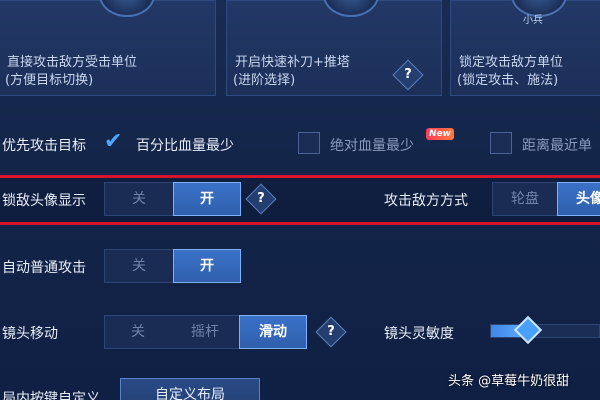  Describe the element at coordinates (525, 199) in the screenshot. I see `attack-method-wheel: 轮盘` at that location.